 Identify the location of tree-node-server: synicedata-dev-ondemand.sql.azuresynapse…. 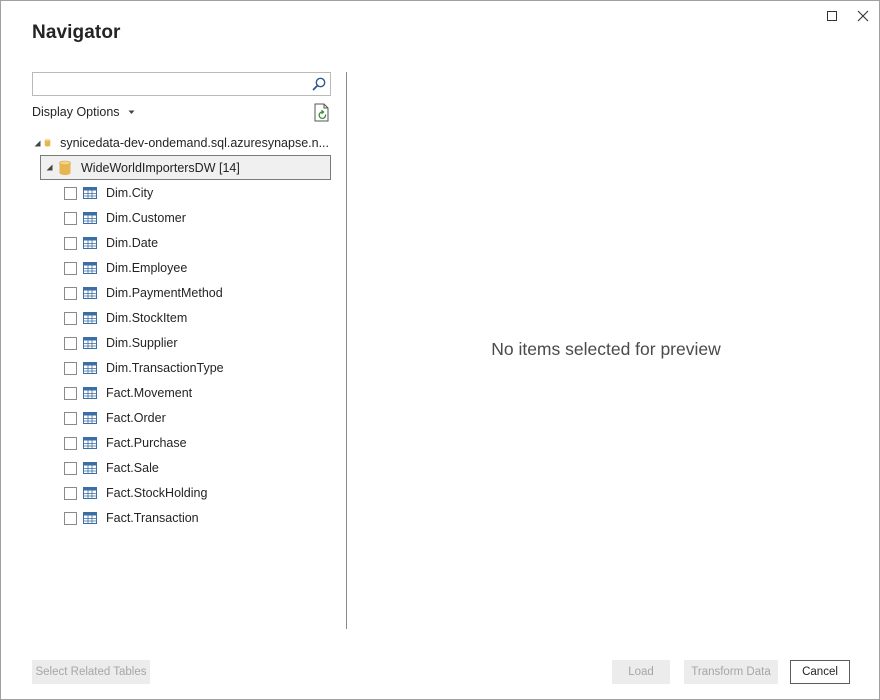
(181, 143).